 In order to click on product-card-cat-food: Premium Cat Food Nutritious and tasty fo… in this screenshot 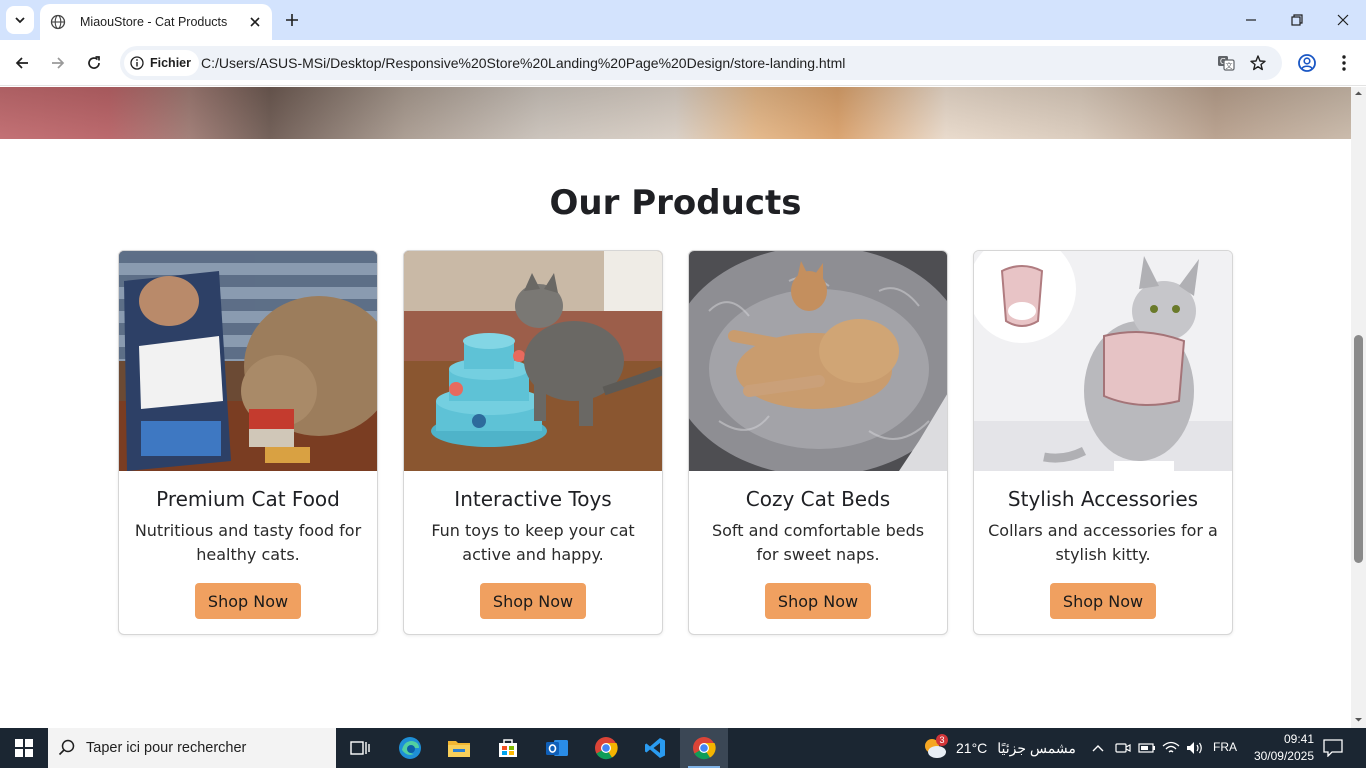, I will do `click(248, 442)`.